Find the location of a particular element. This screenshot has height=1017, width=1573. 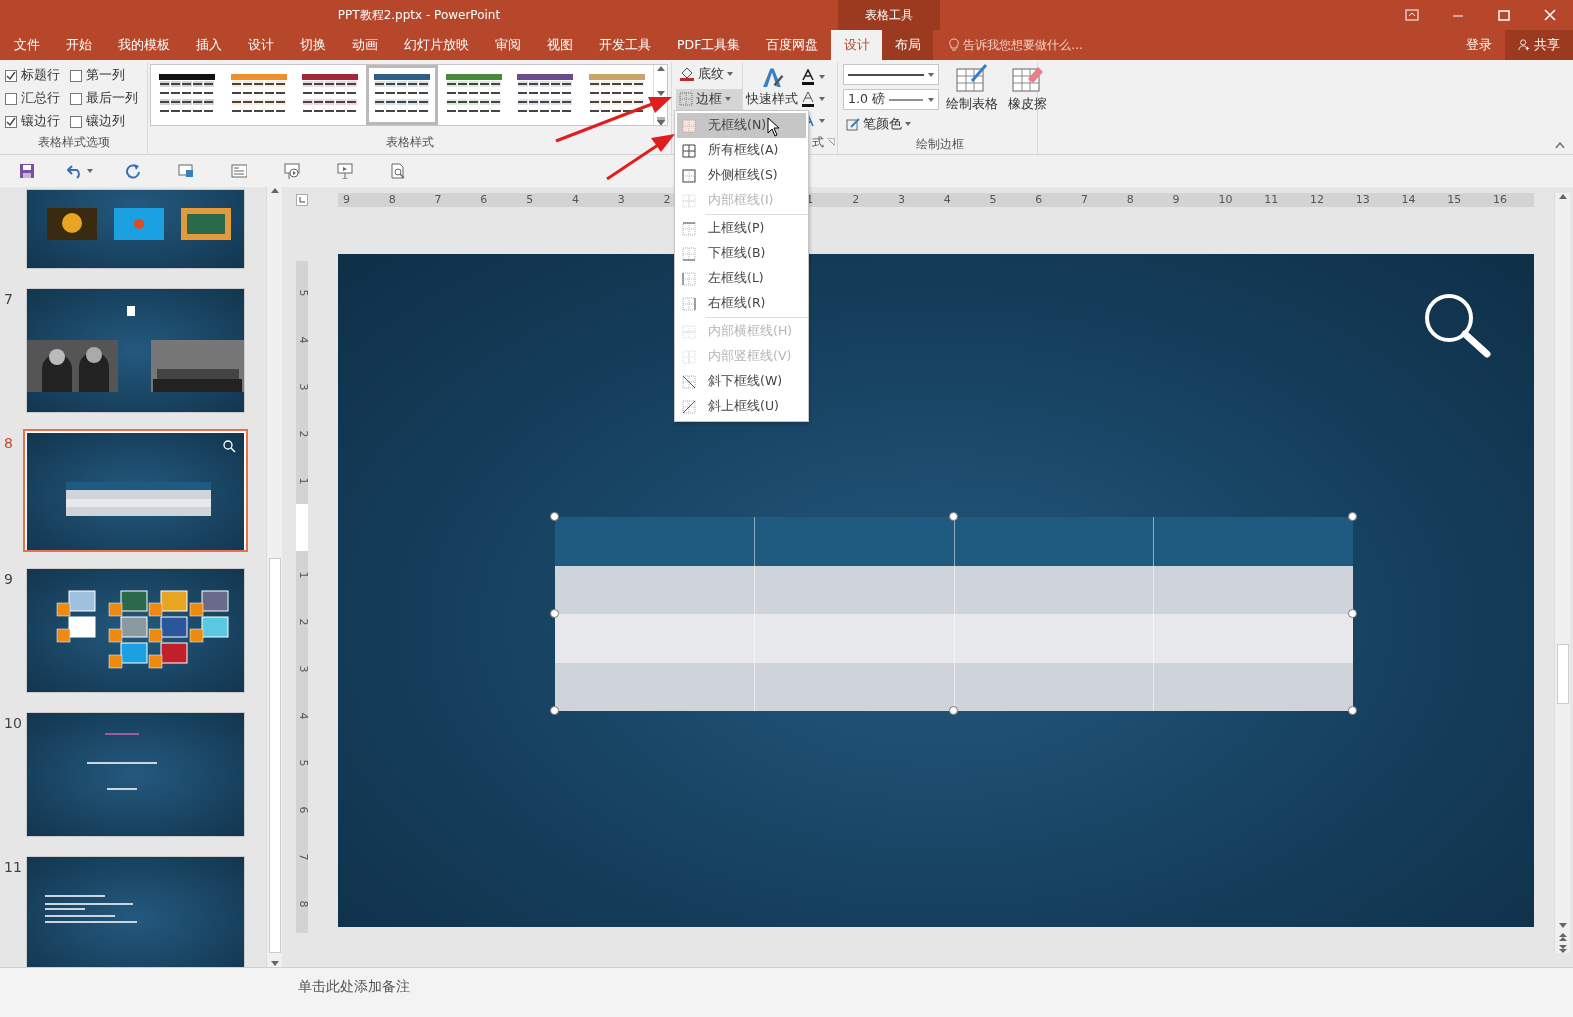

checkbox: 汇总行 is located at coordinates (37, 98).